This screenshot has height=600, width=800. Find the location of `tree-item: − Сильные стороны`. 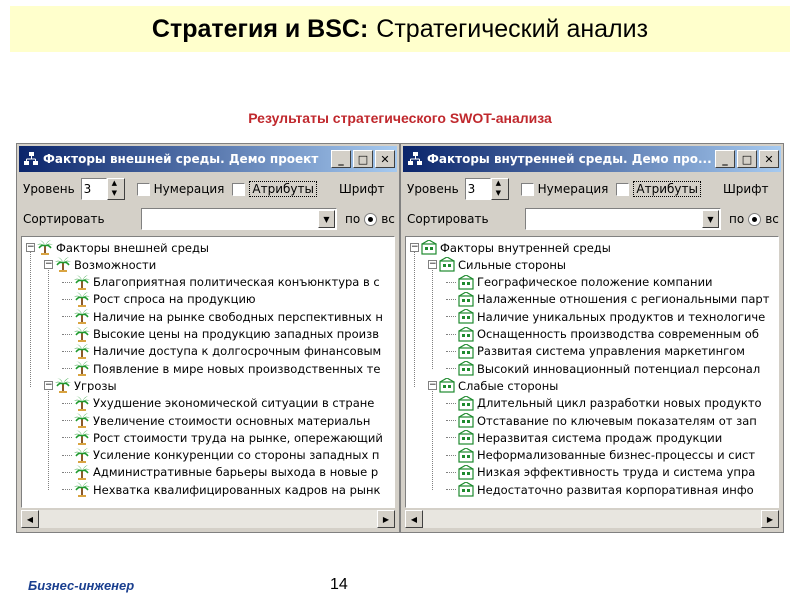

tree-item: − Сильные стороны is located at coordinates (497, 264).